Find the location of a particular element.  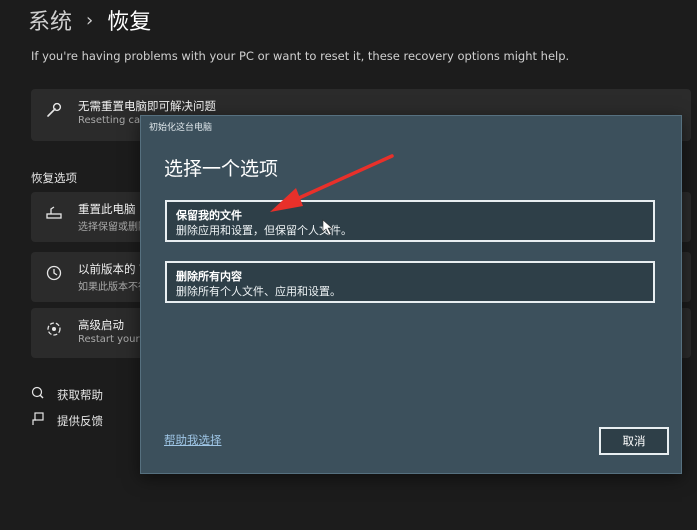

reset-pc-icon is located at coordinates (54, 213).